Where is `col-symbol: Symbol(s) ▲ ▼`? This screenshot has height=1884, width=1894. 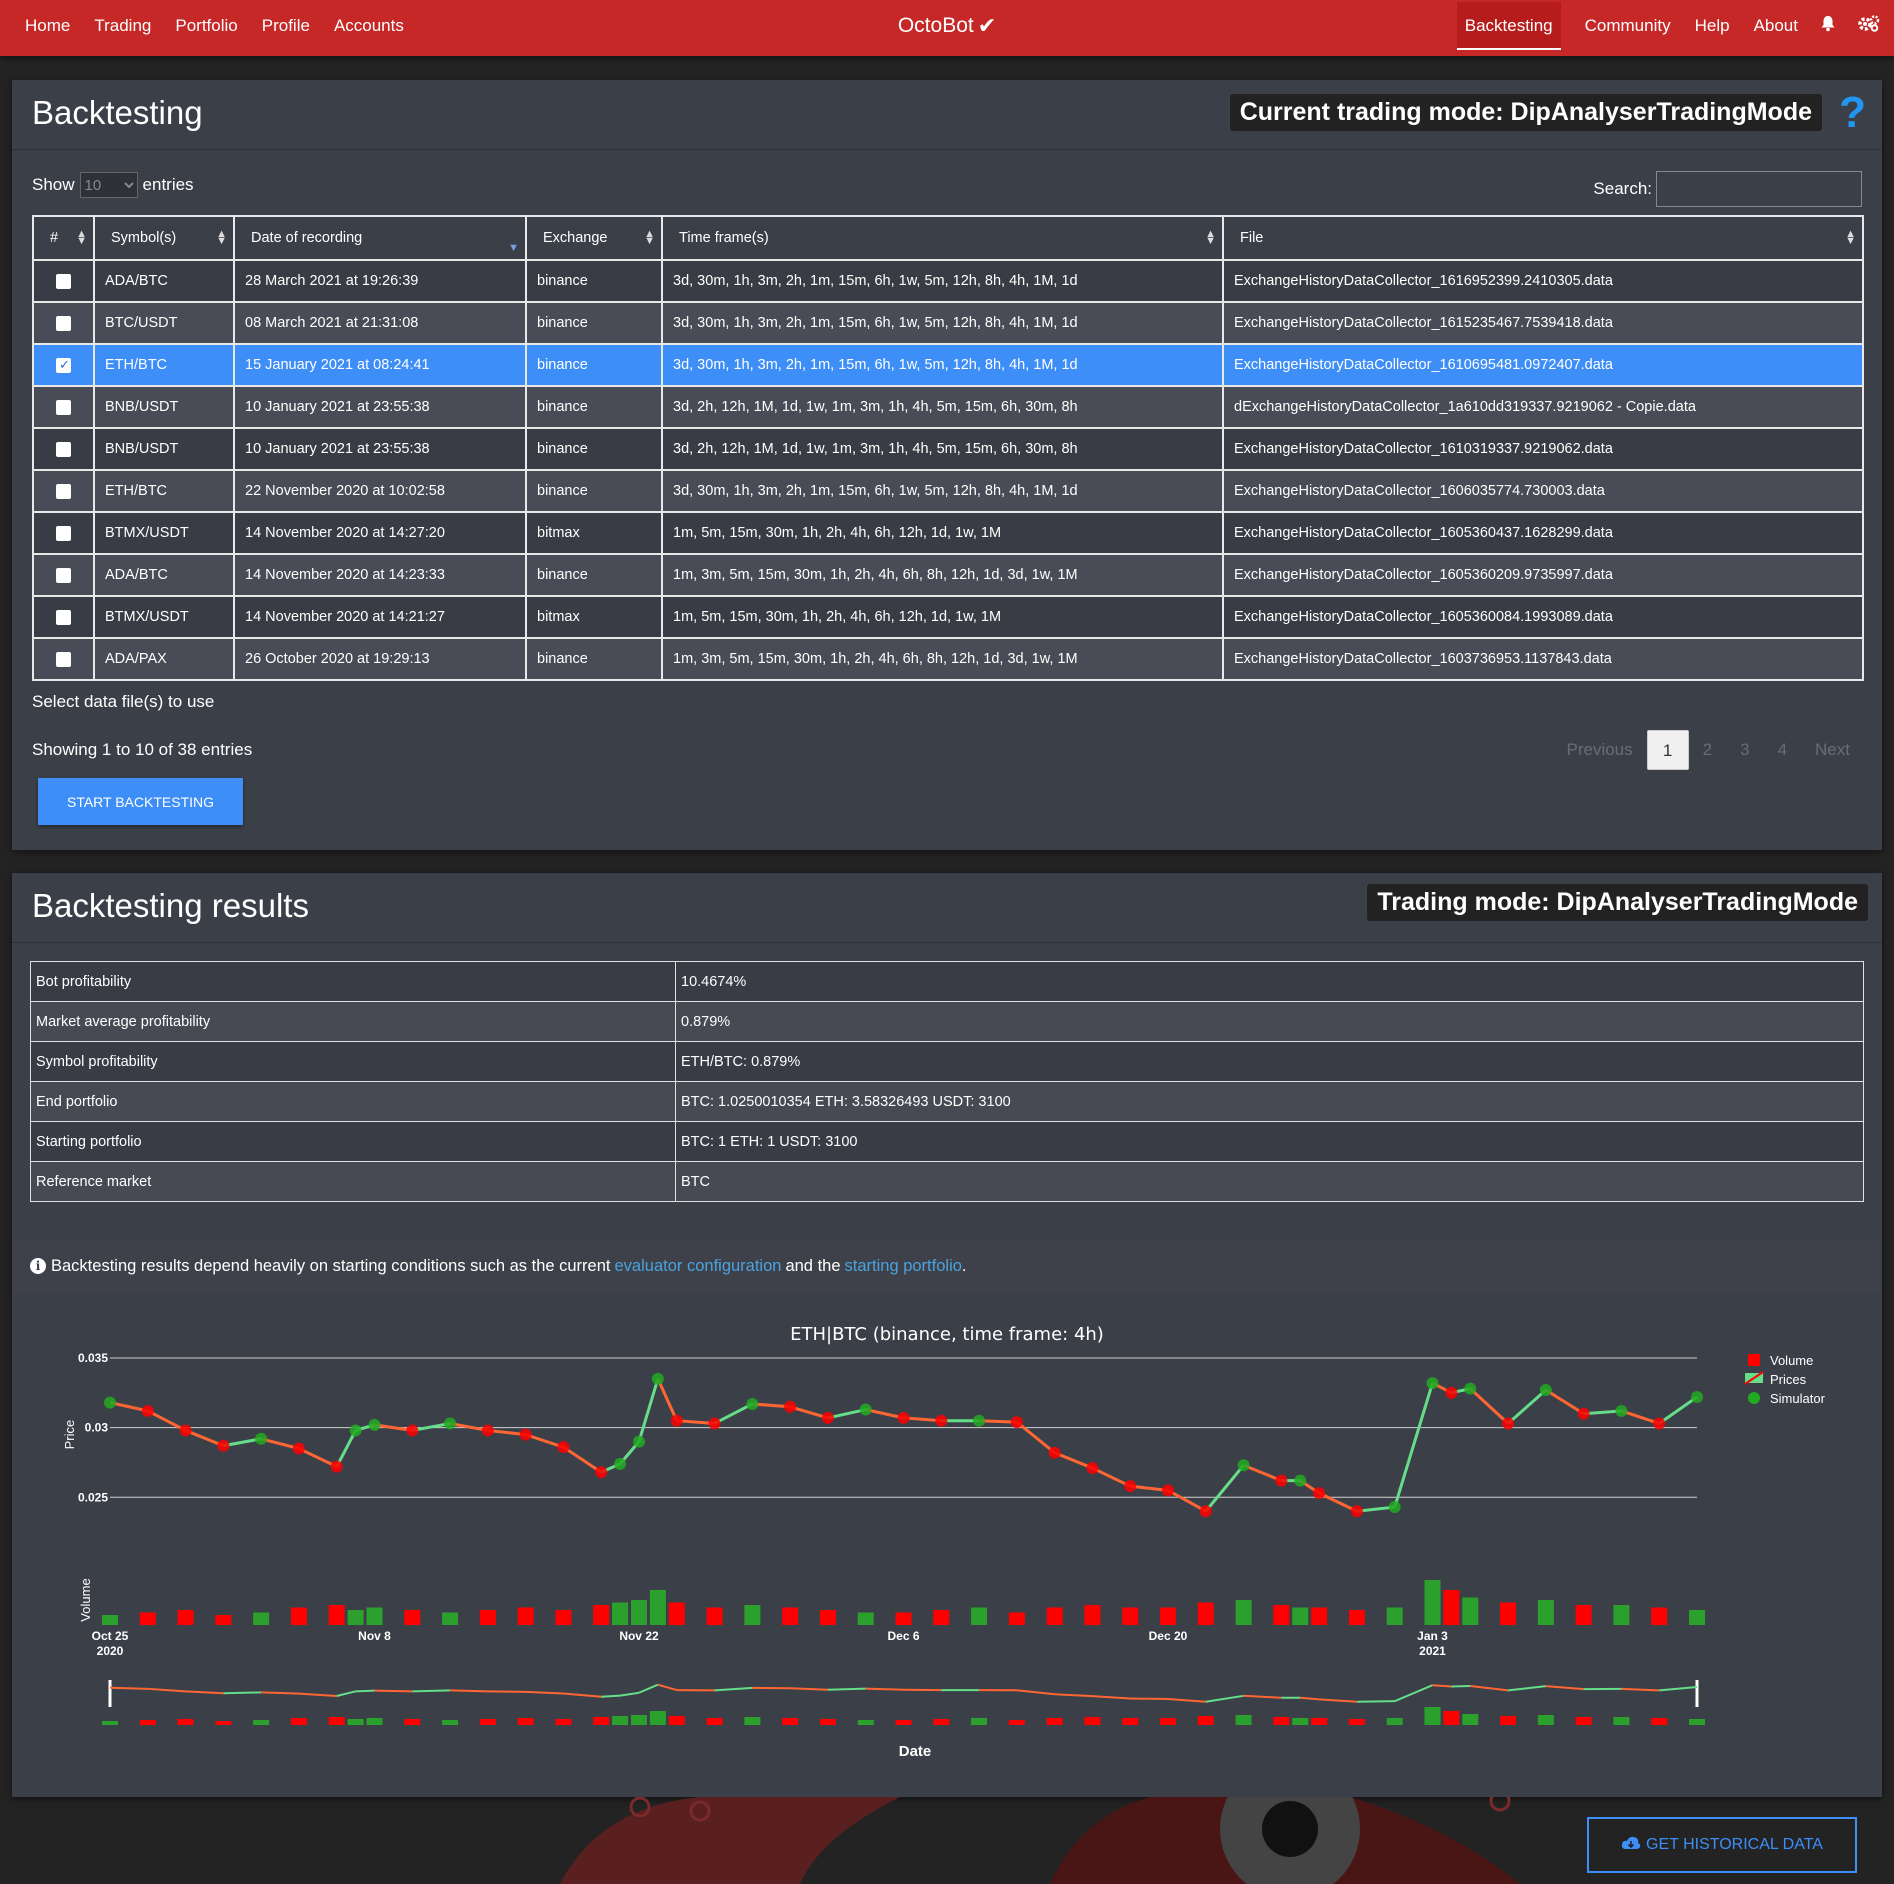
col-symbol: Symbol(s) ▲ ▼ is located at coordinates (164, 238).